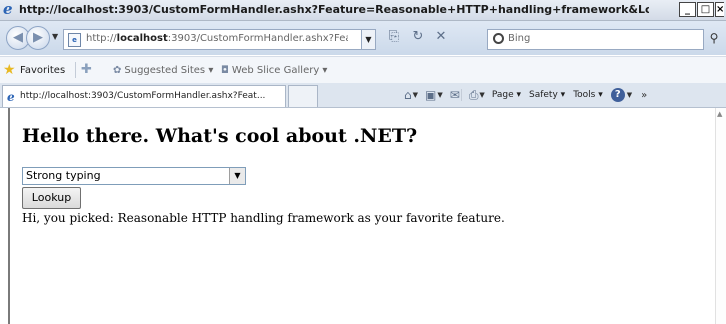 This screenshot has height=324, width=726. I want to click on feeds-dropdown-icon: ▼, so click(439, 95).